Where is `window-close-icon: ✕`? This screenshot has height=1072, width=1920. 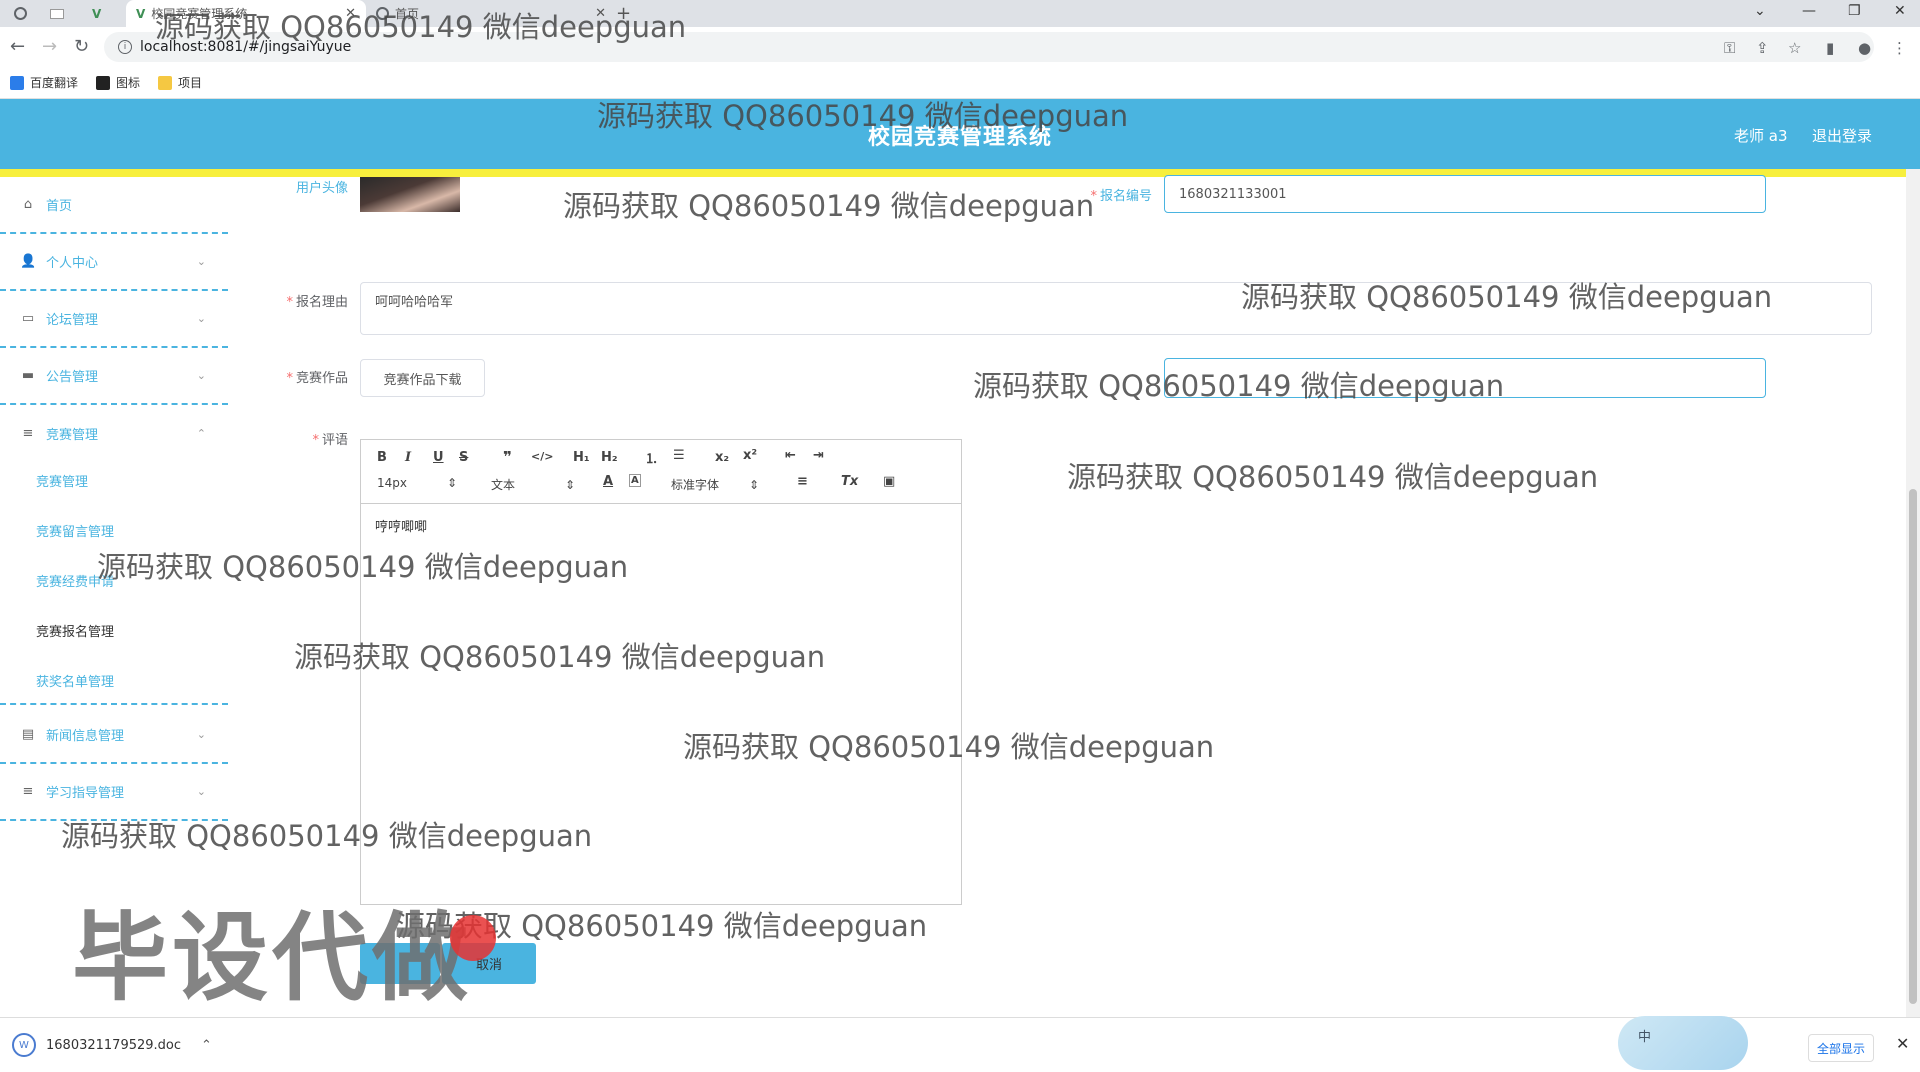
window-close-icon: ✕ is located at coordinates (1900, 11).